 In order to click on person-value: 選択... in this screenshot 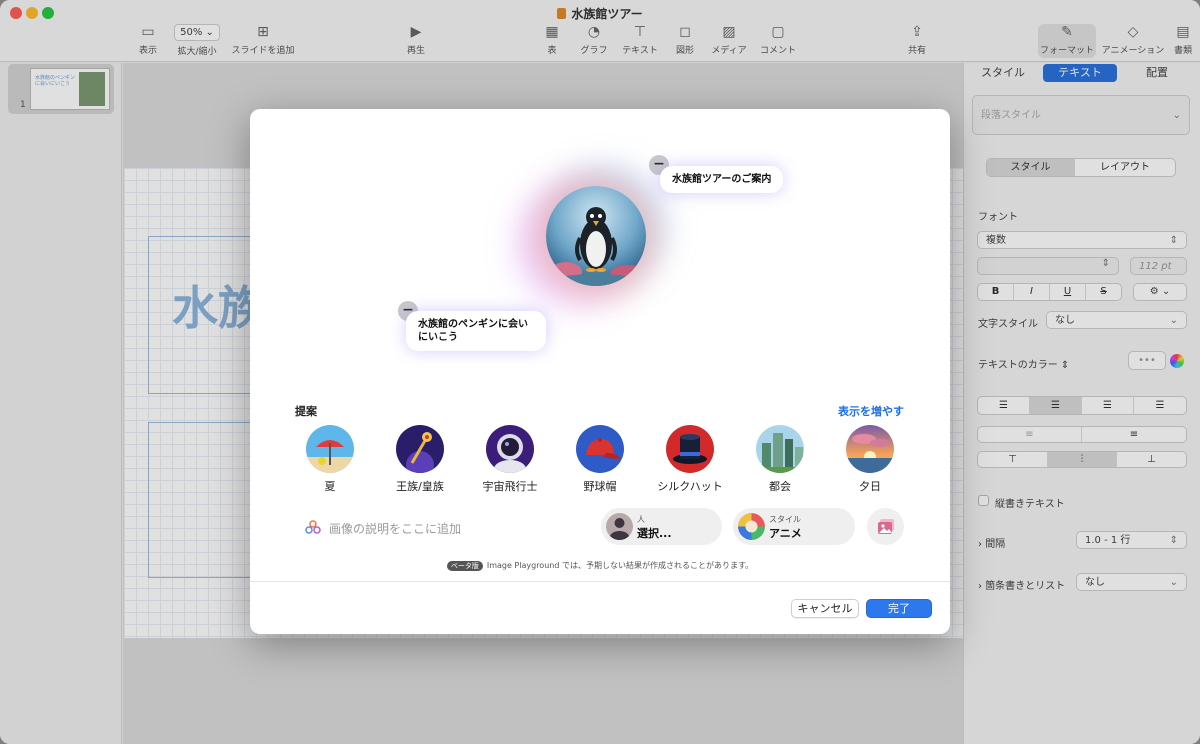, I will do `click(654, 533)`.